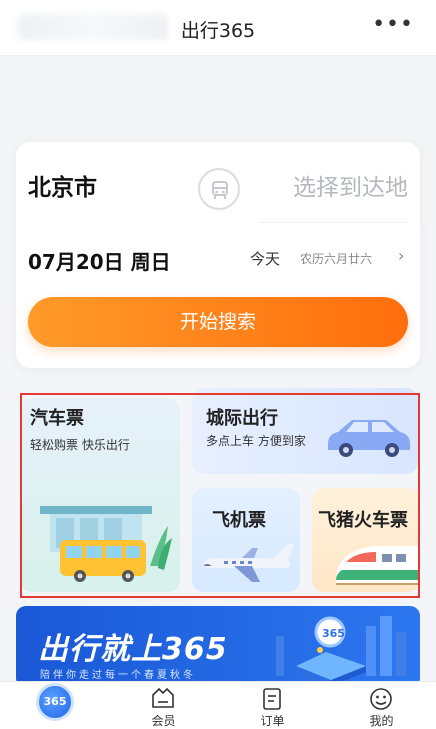 Image resolution: width=436 pixels, height=729 pixels. I want to click on tab-member: 会员, so click(163, 705).